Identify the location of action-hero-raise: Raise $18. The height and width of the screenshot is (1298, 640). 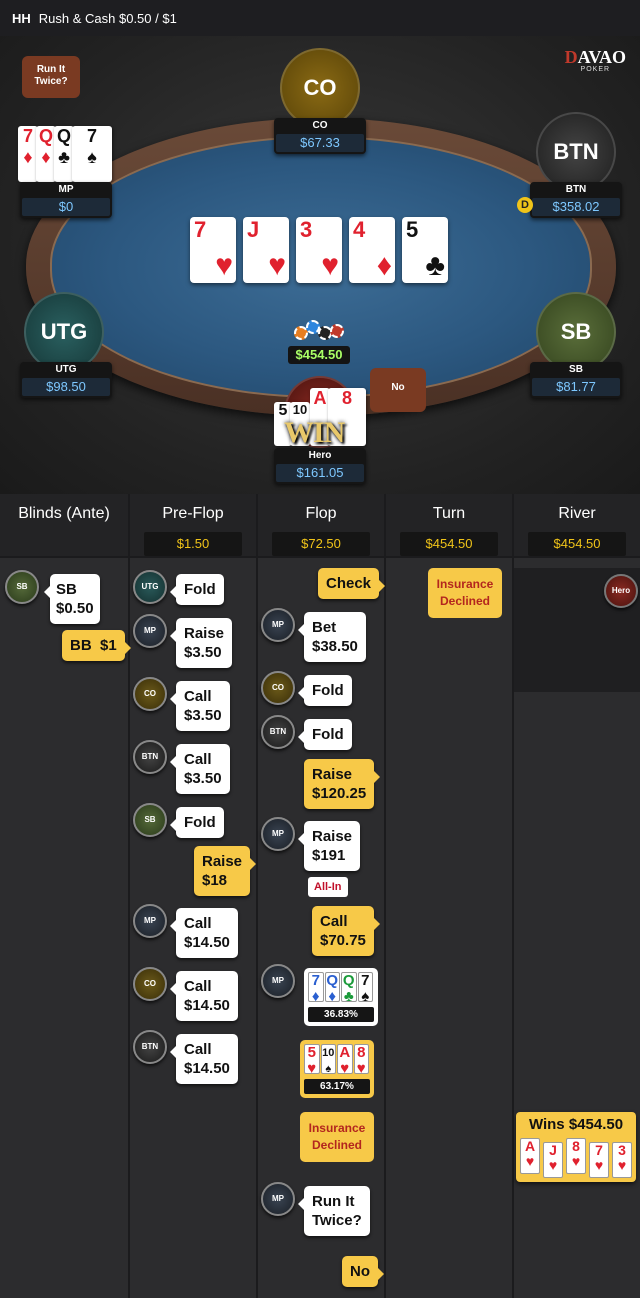
(225, 871).